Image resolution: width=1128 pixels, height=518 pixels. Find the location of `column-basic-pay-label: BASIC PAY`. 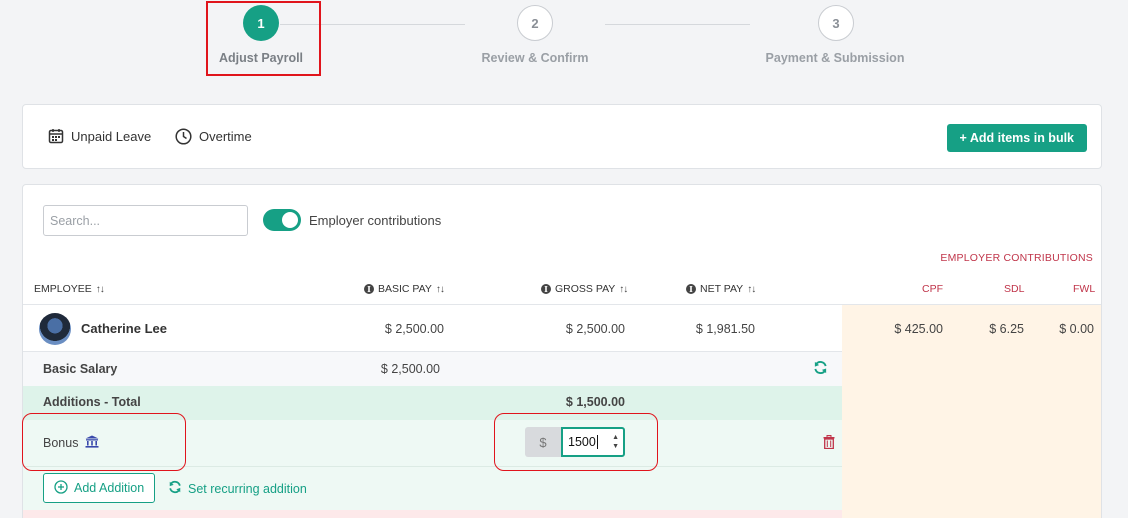

column-basic-pay-label: BASIC PAY is located at coordinates (405, 289).